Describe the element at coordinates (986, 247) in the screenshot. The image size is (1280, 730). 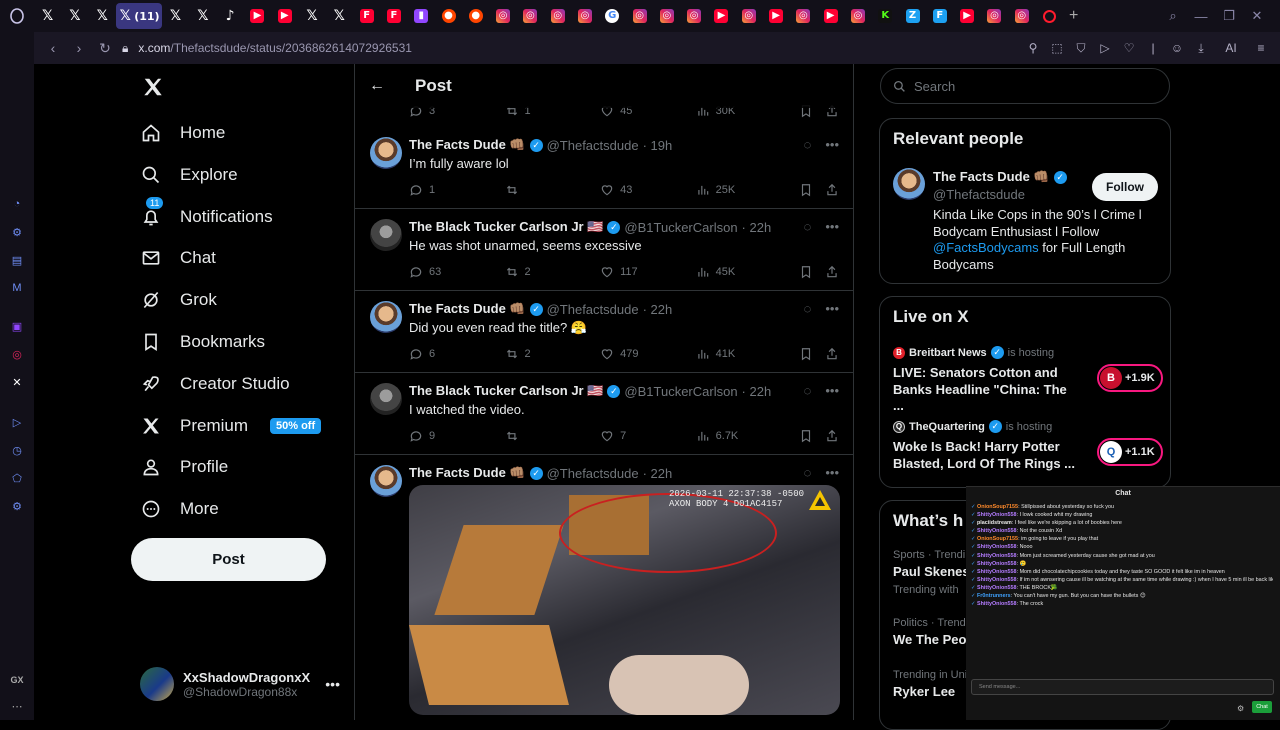
I see `bio-link: @FactsBodycams` at that location.